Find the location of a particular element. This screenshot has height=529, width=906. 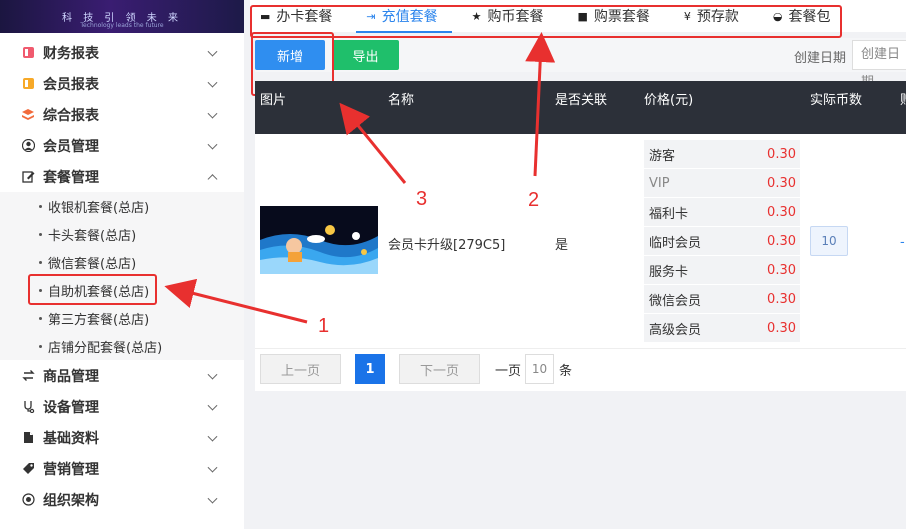

annotation-number-2: 2 is located at coordinates (534, 200).